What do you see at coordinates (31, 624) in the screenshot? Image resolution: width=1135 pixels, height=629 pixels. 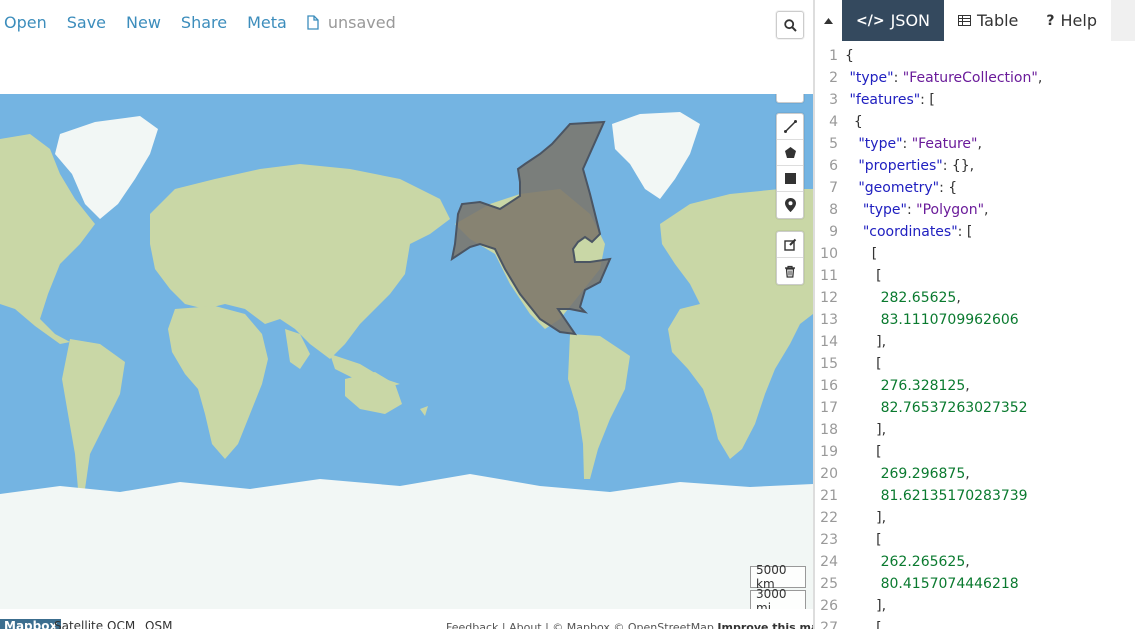 I see `layer-mapbox: Mapbox` at bounding box center [31, 624].